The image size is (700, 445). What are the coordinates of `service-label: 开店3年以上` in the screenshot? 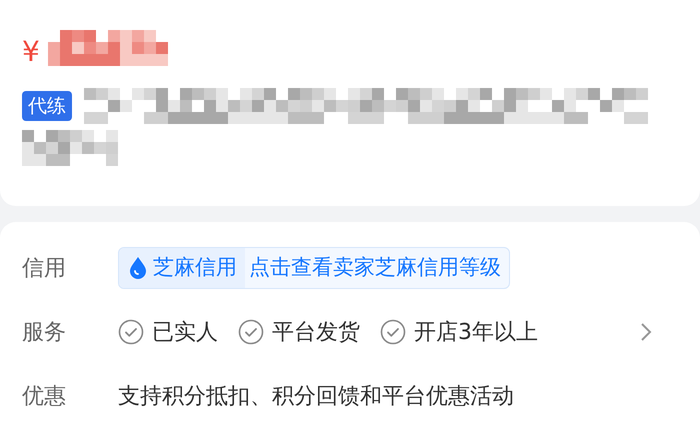 It's located at (476, 332).